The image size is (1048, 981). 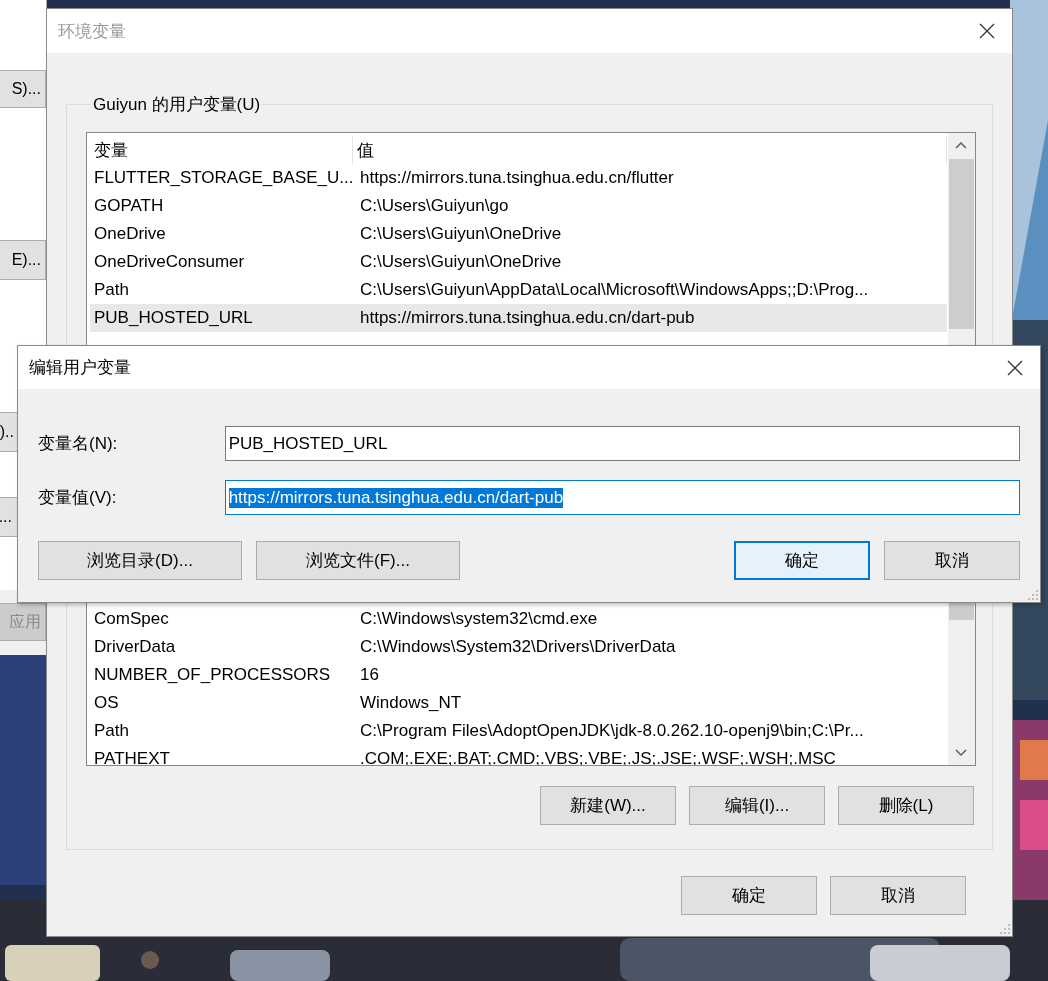 I want to click on variable-name: ComSpec, so click(x=131, y=619).